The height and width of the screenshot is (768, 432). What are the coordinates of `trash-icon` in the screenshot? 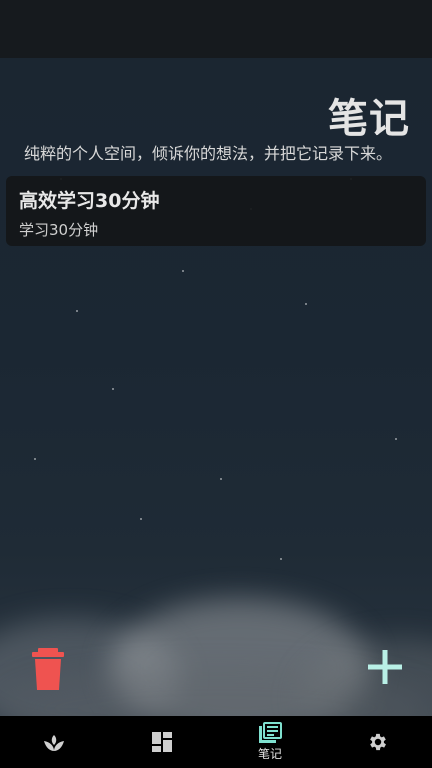 It's located at (48, 669).